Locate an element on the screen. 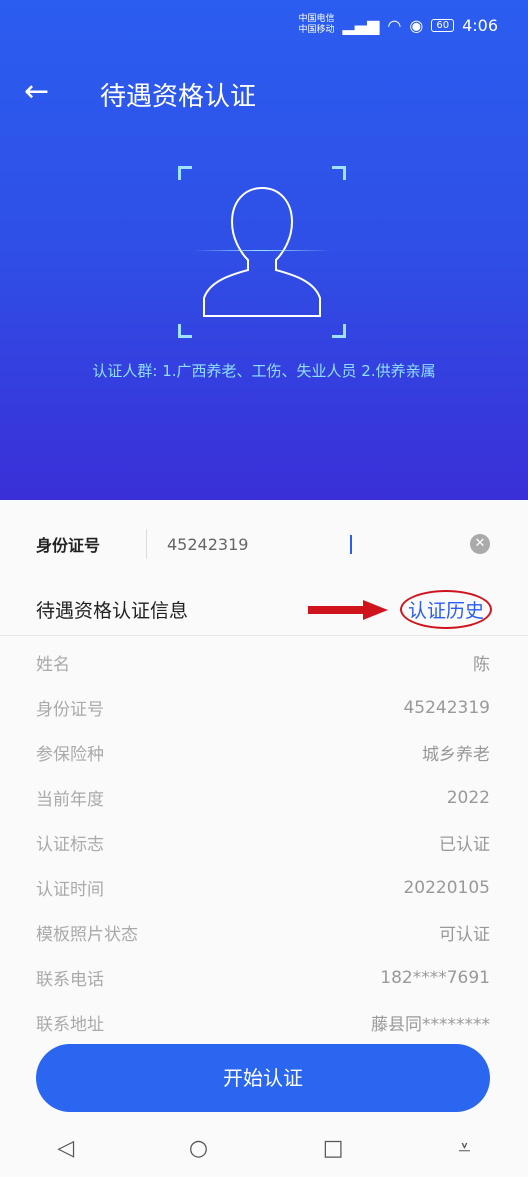 Image resolution: width=528 pixels, height=1177 pixels. id-label: 身份证号 is located at coordinates (68, 545).